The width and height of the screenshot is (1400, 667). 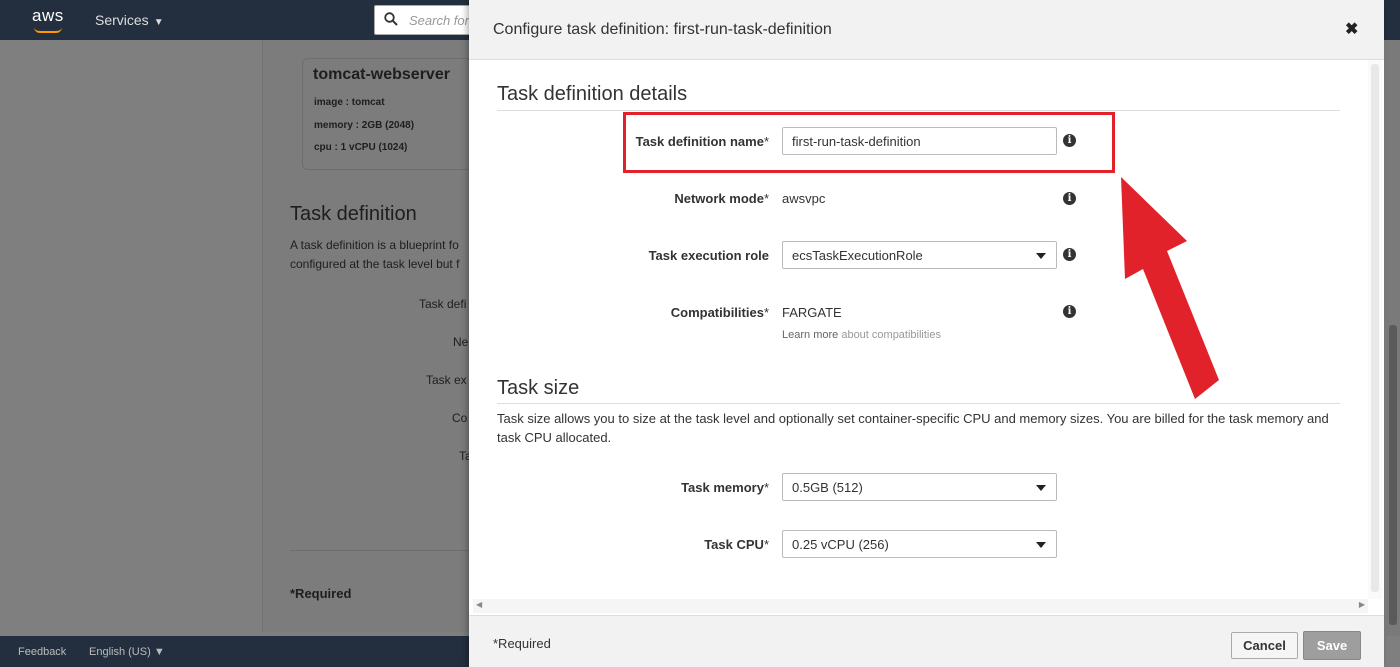 I want to click on modal-footer: *Required Cancel Save, so click(x=926, y=641).